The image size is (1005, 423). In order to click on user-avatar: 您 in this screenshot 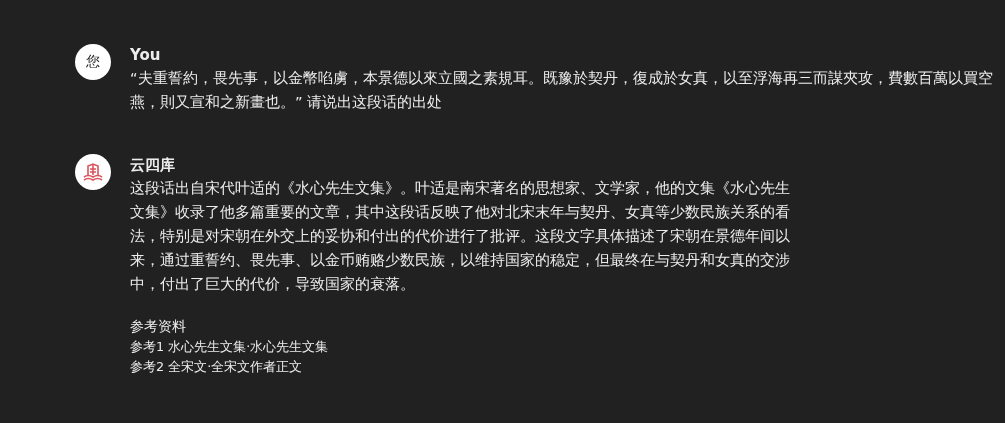, I will do `click(93, 62)`.